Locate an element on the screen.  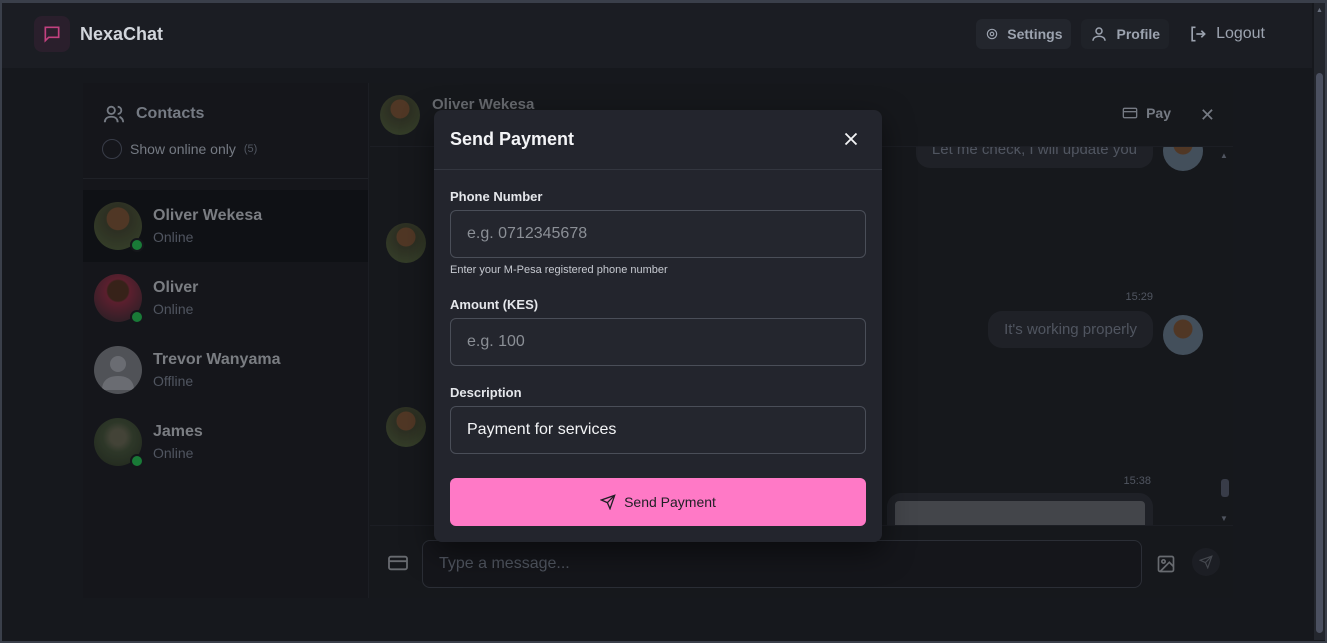
phone-input: e.g. 0712345678 is located at coordinates (658, 234).